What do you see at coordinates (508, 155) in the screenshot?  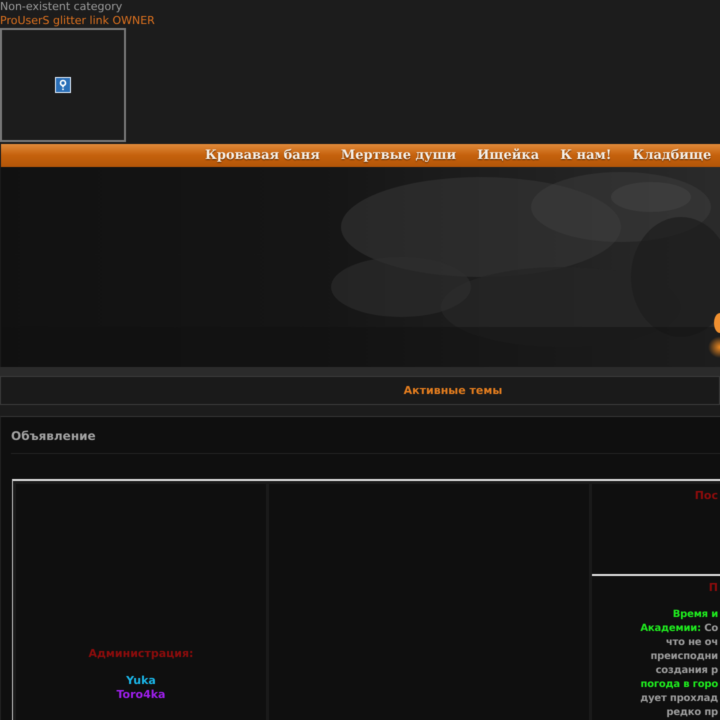 I see `nav-link: Ищейка` at bounding box center [508, 155].